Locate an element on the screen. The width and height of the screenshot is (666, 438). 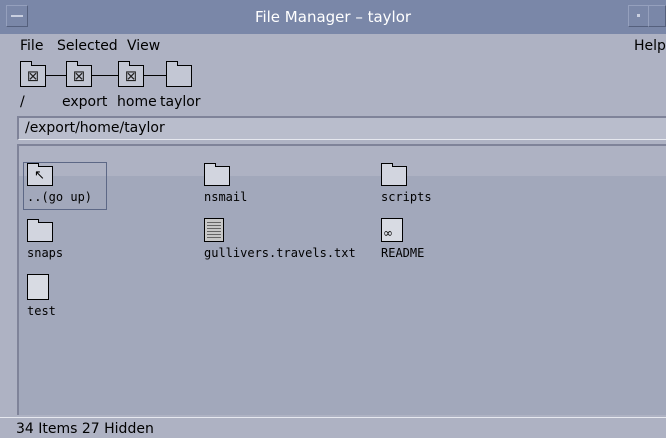
file-item-go-up: ↖ ..(go up) is located at coordinates (120, 186).